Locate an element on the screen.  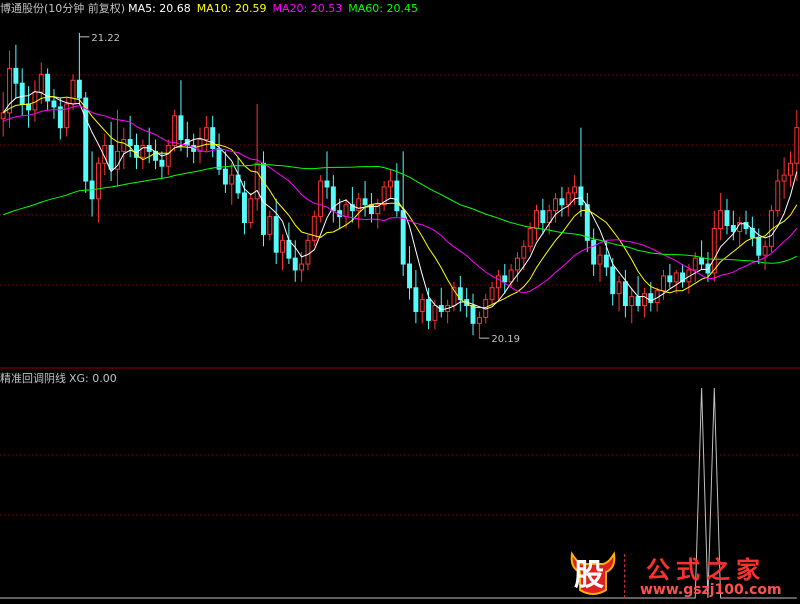
ma20-label: MA20: 20.53 is located at coordinates (307, 8).